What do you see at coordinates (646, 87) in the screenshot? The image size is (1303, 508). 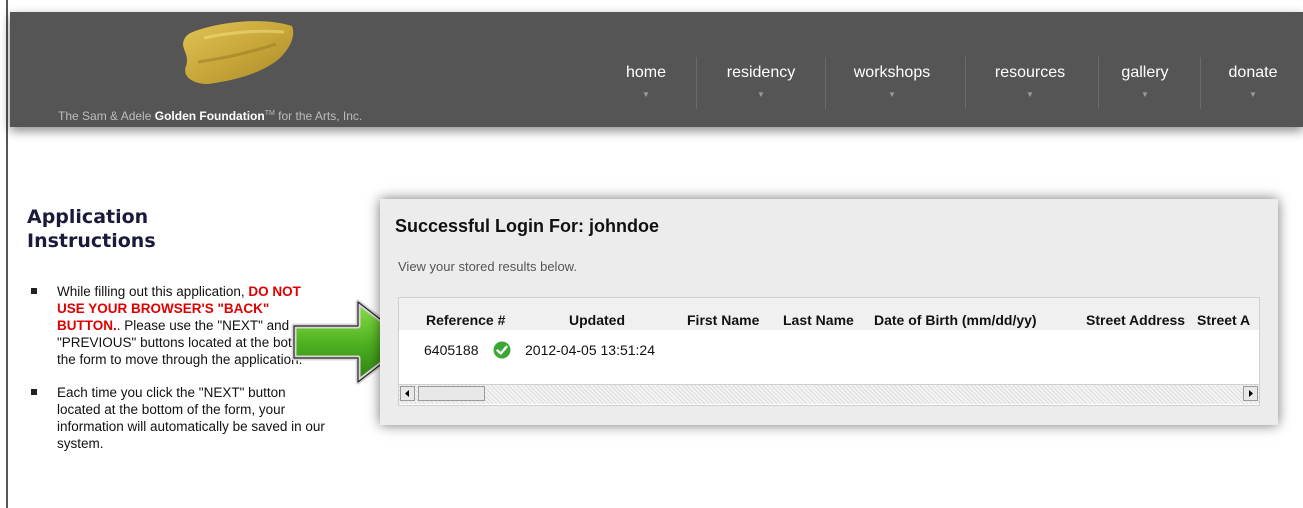 I see `nav-home: home ▼` at bounding box center [646, 87].